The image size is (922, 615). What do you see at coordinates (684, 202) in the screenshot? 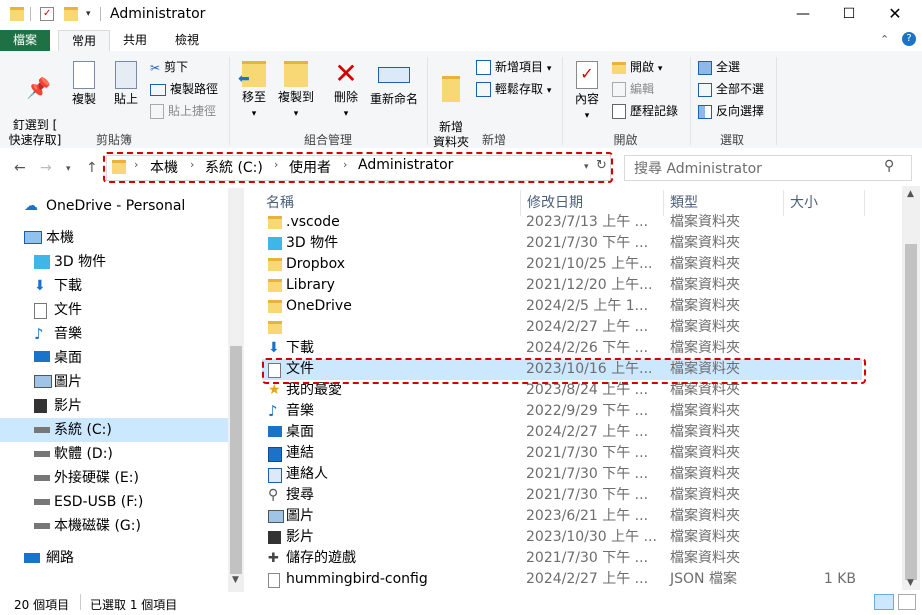
I see `column-header-type: 類型` at bounding box center [684, 202].